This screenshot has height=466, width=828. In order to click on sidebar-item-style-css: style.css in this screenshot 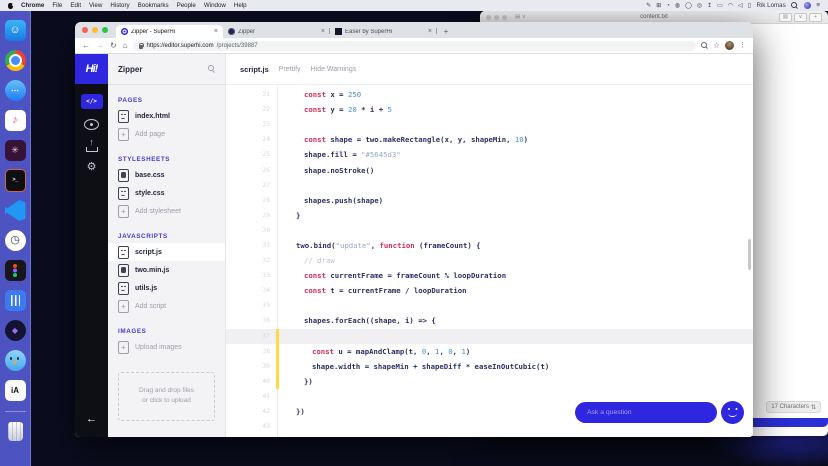, I will do `click(166, 193)`.